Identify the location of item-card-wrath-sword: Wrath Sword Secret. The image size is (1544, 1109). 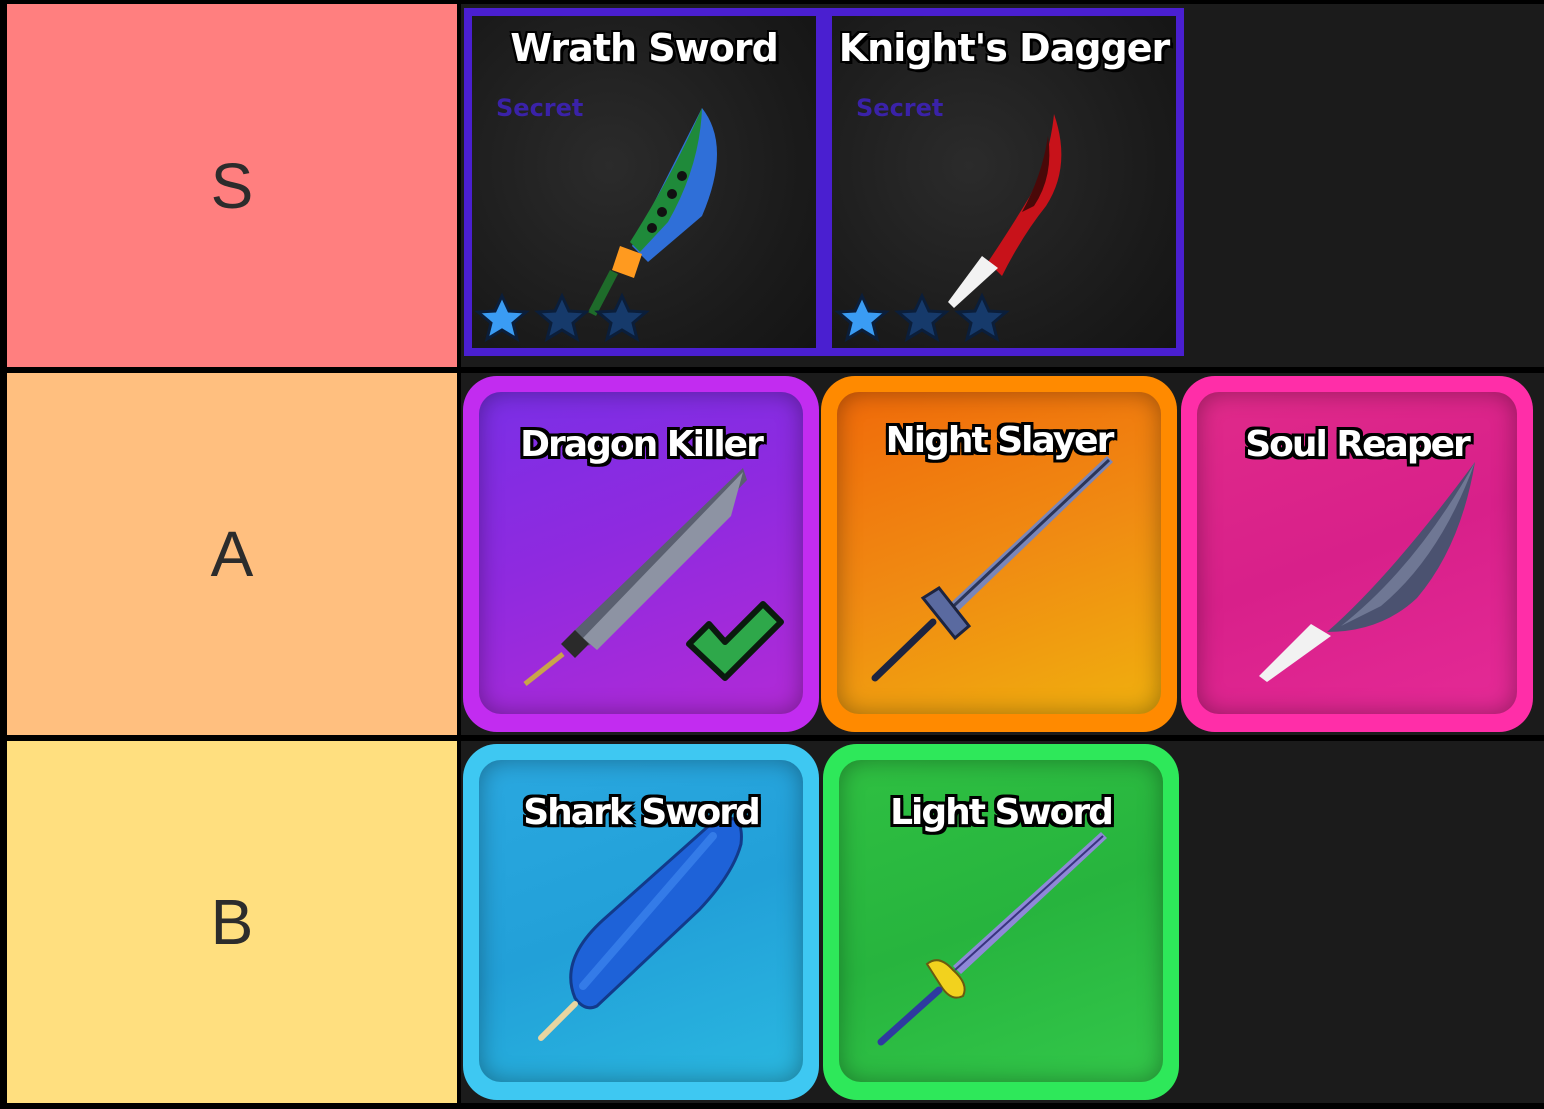
(644, 182).